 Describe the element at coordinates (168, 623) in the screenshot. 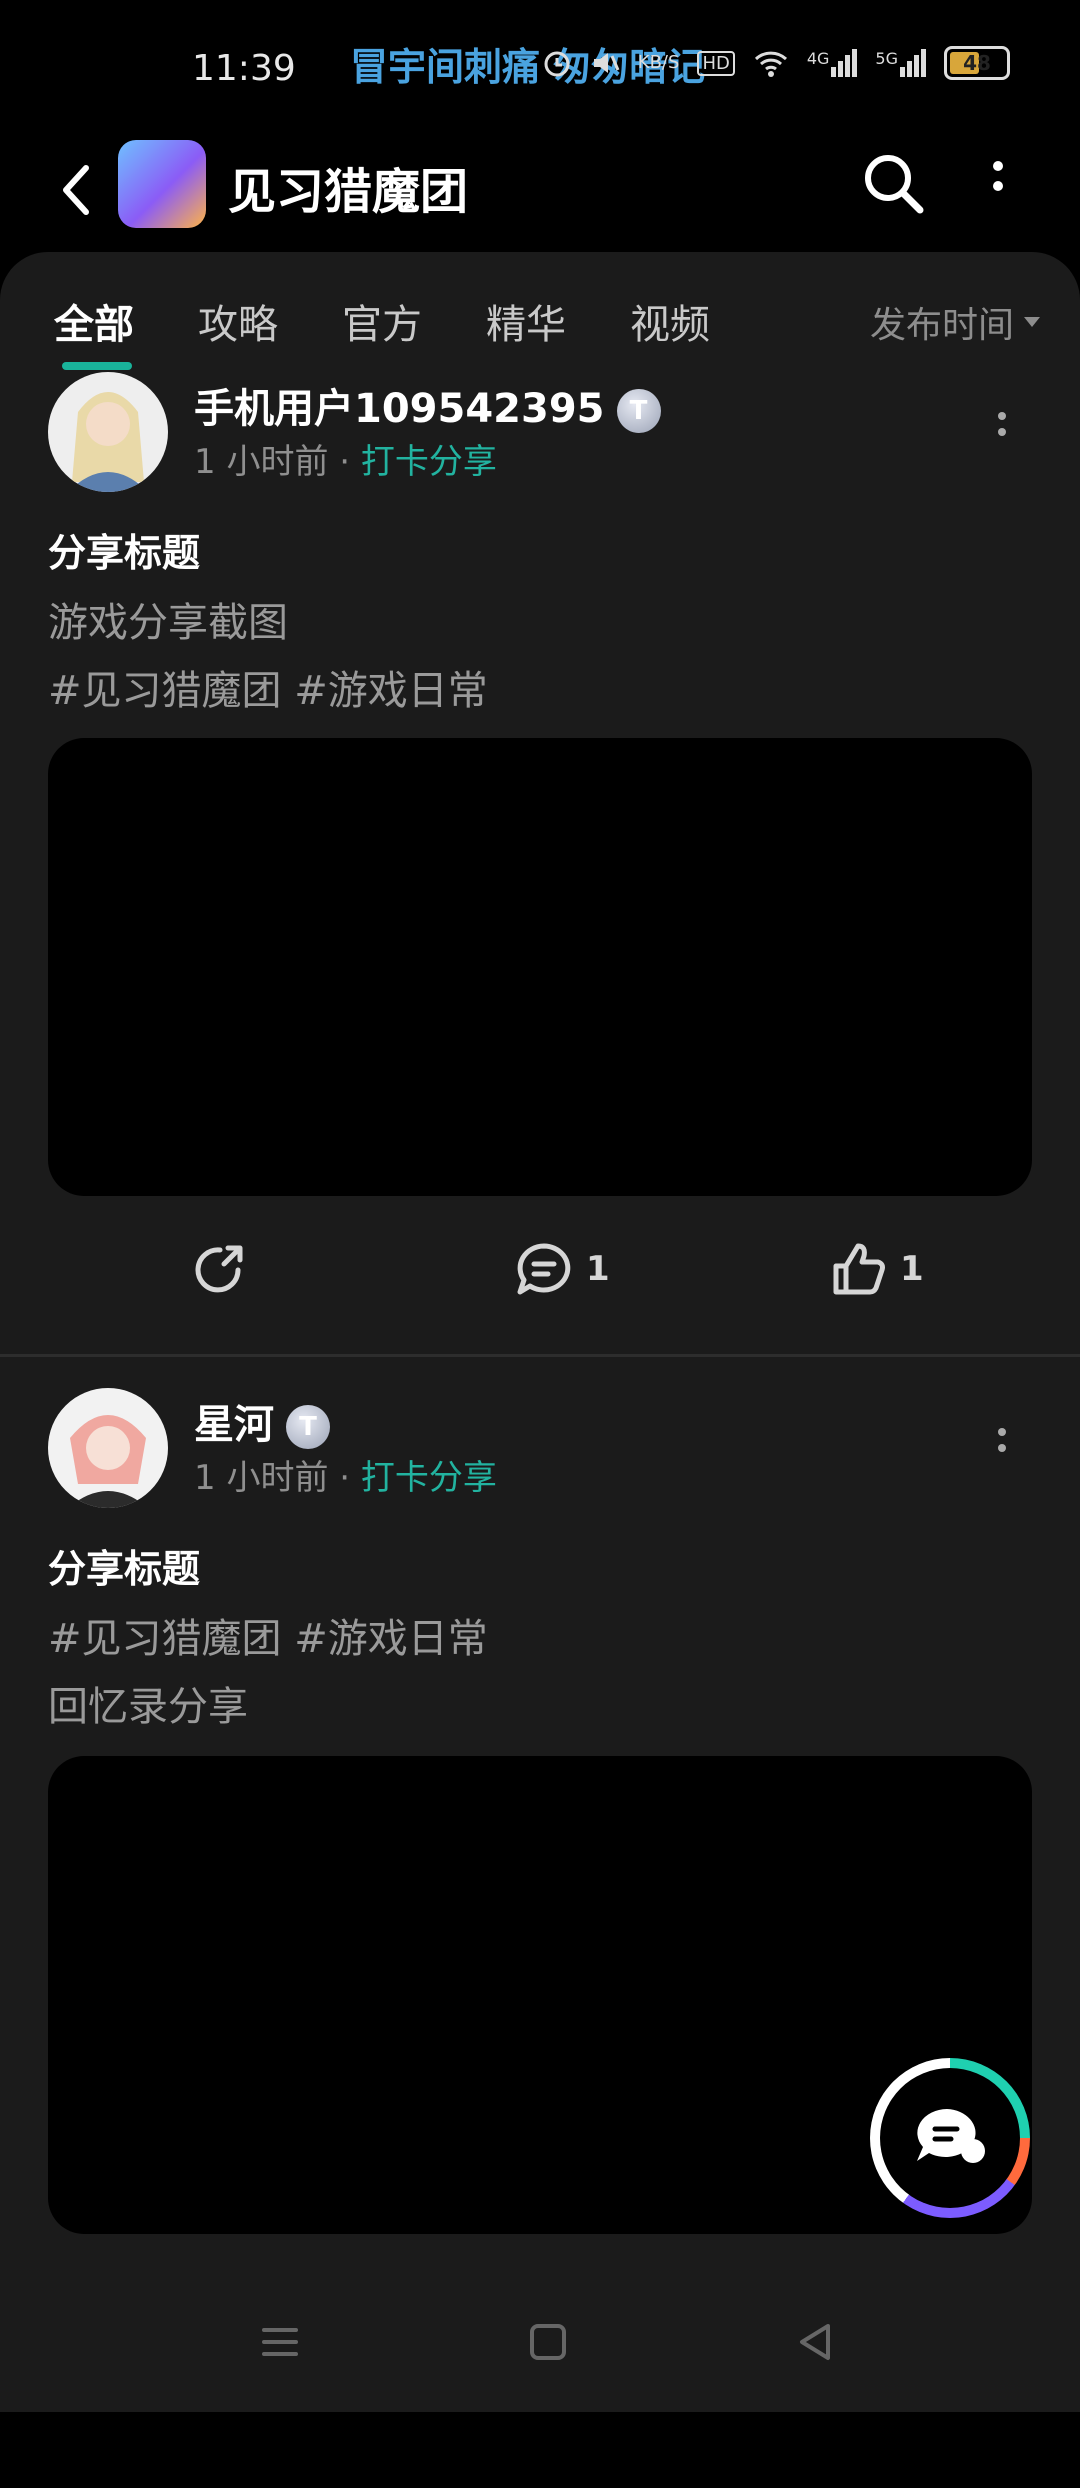

I see `post-text-line: 游戏分享截图` at that location.